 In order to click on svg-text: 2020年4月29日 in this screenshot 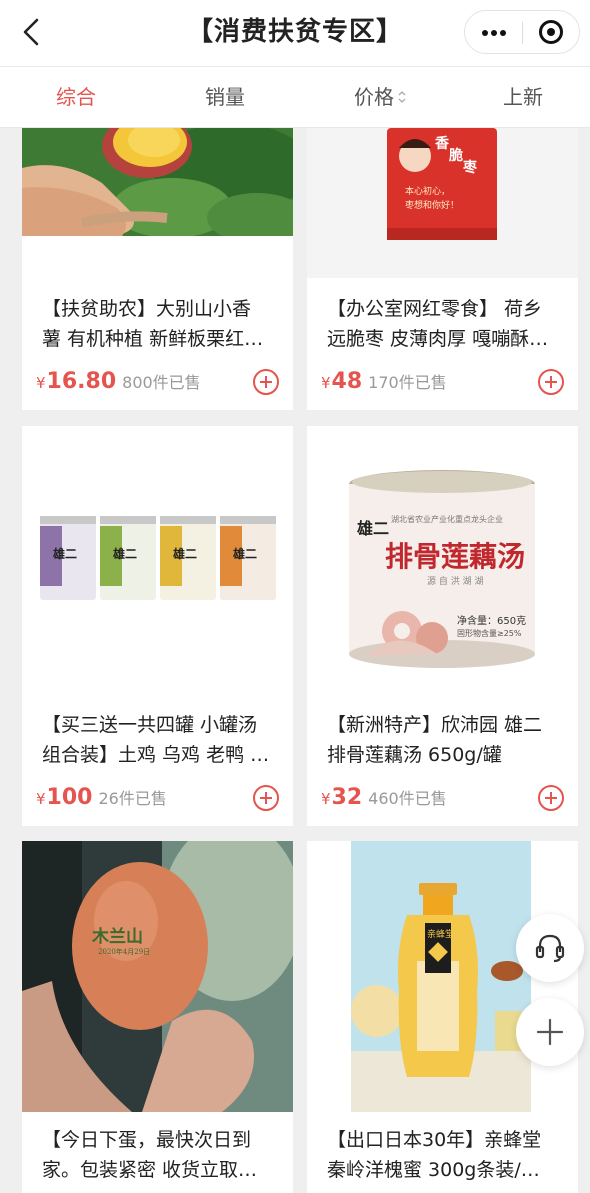, I will do `click(124, 951)`.